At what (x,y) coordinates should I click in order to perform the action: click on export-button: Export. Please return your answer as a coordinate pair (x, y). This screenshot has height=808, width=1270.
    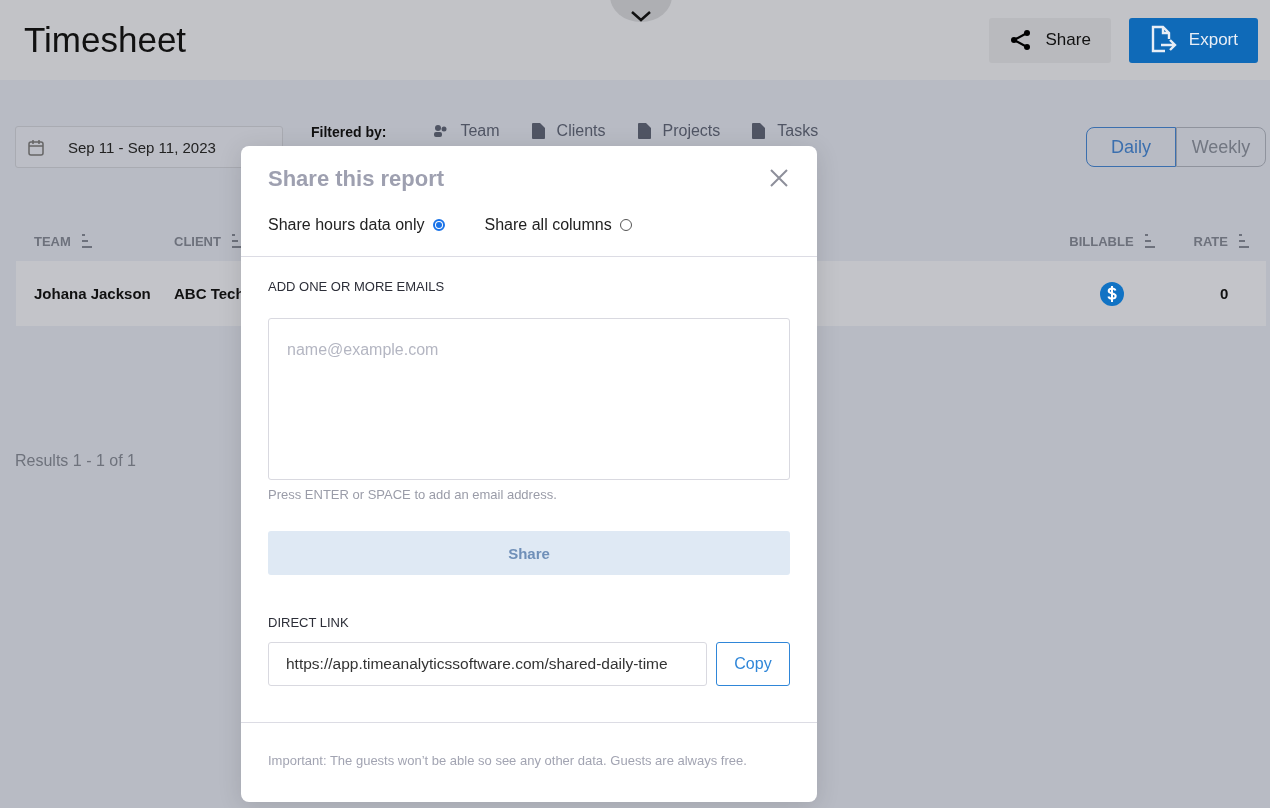
    Looking at the image, I should click on (1193, 40).